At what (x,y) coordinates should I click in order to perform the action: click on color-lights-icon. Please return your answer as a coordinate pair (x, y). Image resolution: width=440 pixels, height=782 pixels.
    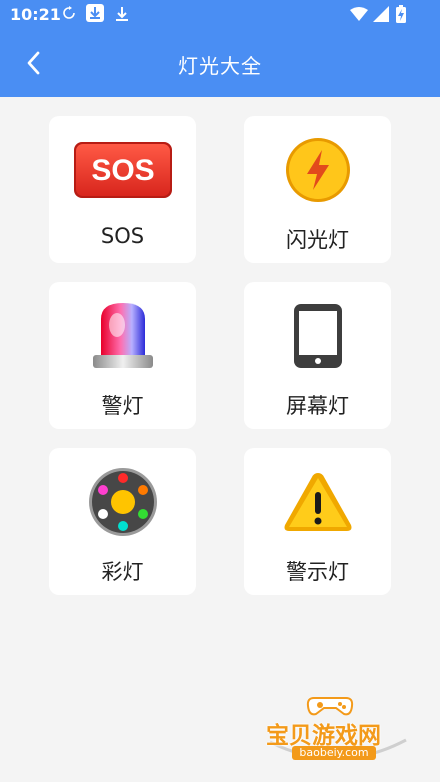
    Looking at the image, I should click on (122, 502).